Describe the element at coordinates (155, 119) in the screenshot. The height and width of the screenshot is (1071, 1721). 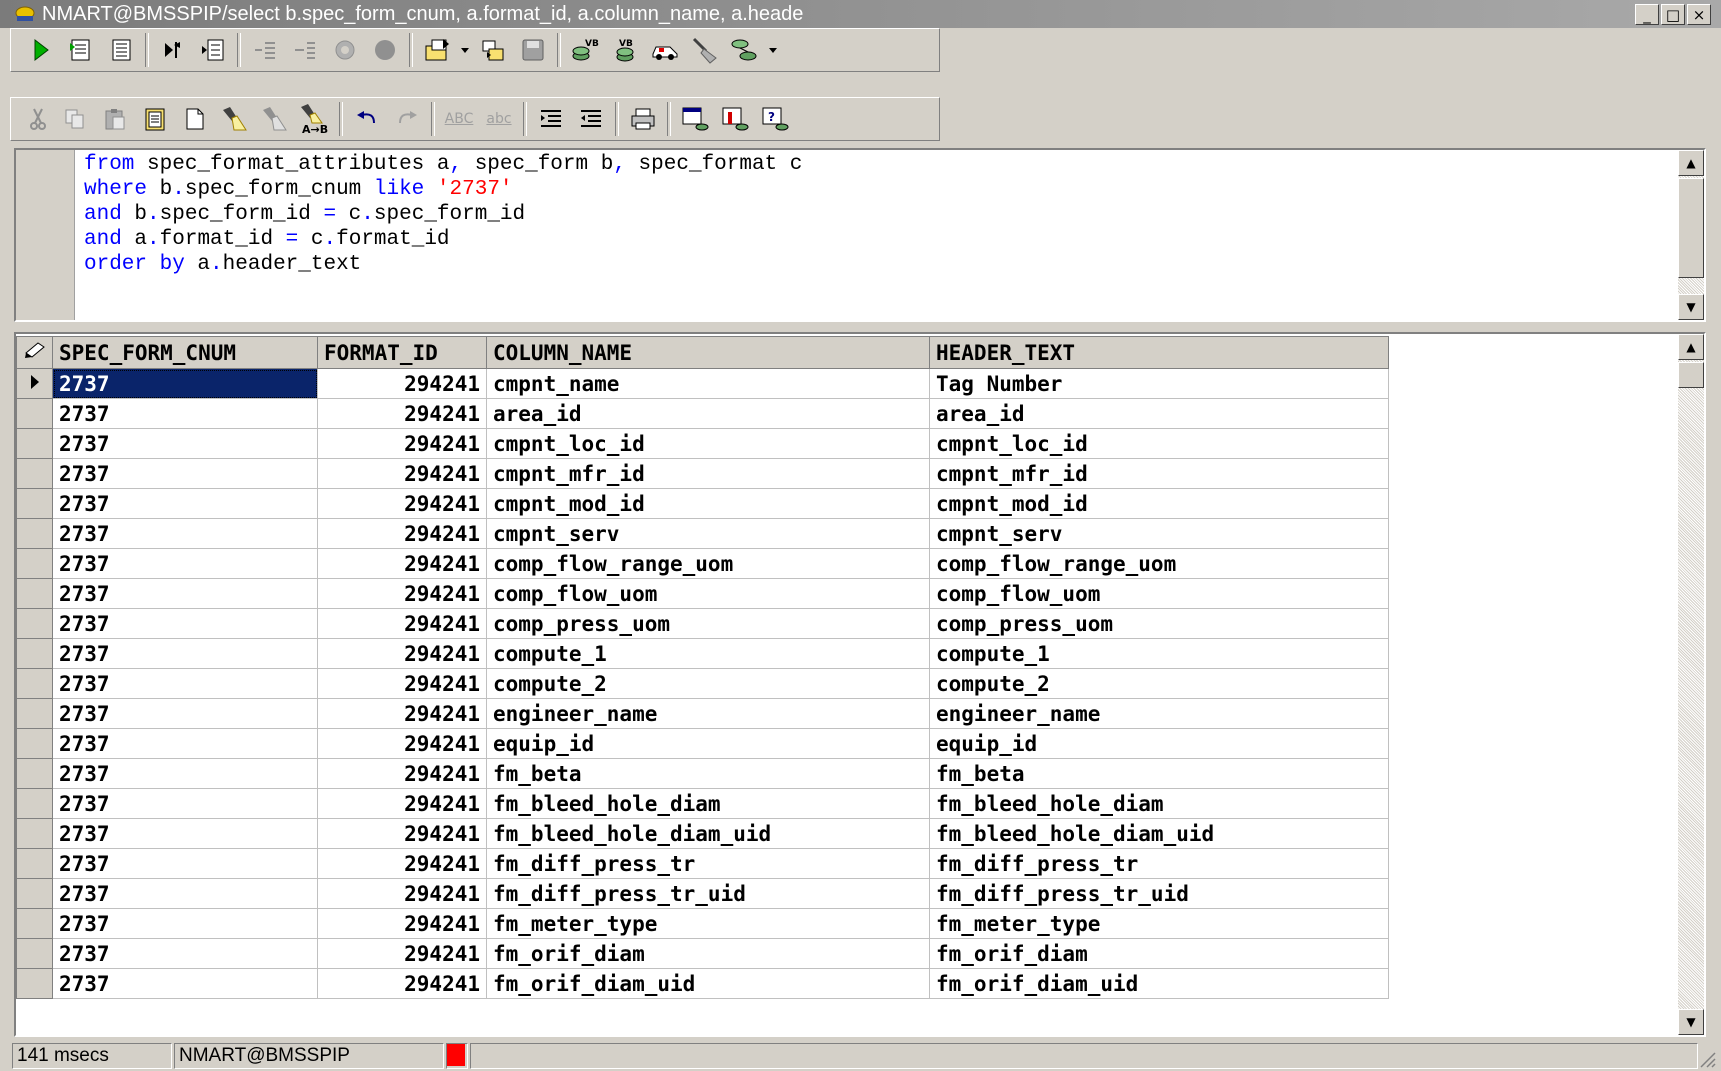
I see `paste-special-button` at that location.